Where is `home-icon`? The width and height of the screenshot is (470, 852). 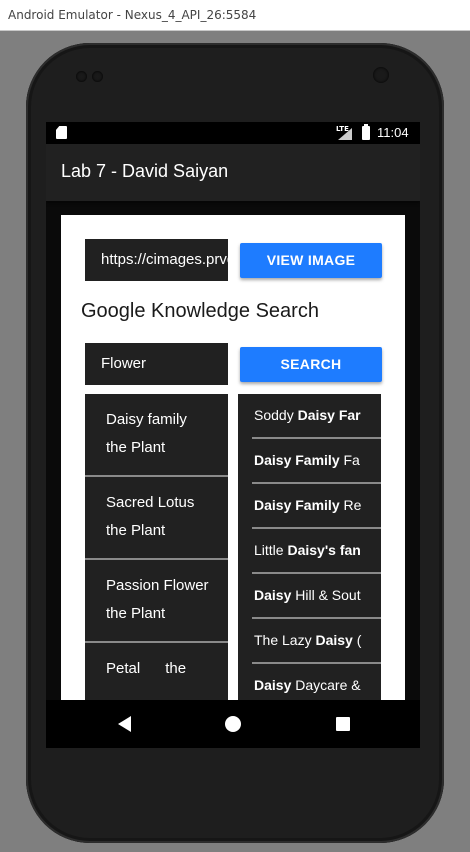
home-icon is located at coordinates (233, 724).